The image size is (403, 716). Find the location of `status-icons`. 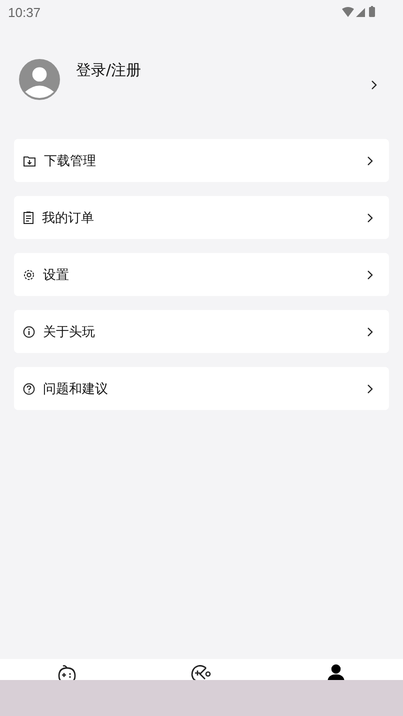

status-icons is located at coordinates (360, 12).